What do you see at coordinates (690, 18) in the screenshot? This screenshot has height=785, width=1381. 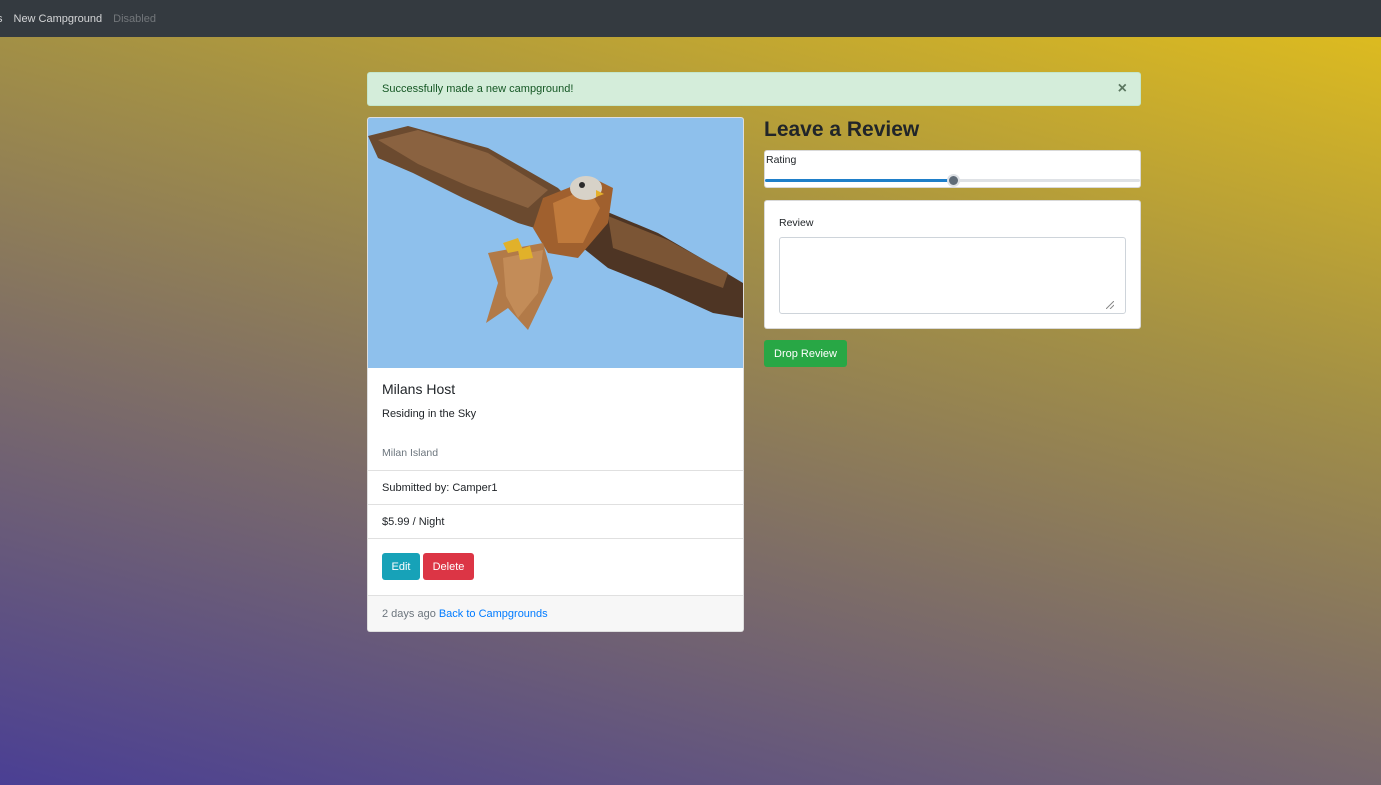 I see `navbar: s New Campground Disabled` at bounding box center [690, 18].